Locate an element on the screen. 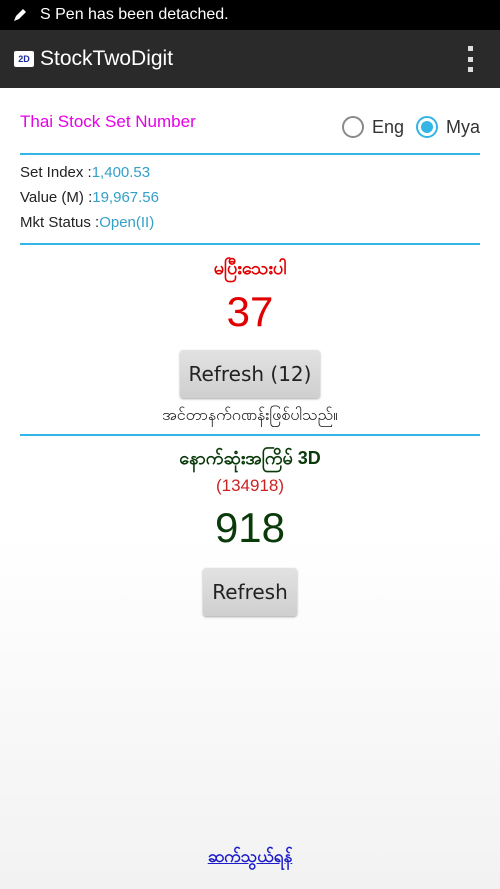  market-status-label: Mkt Status : is located at coordinates (60, 222).